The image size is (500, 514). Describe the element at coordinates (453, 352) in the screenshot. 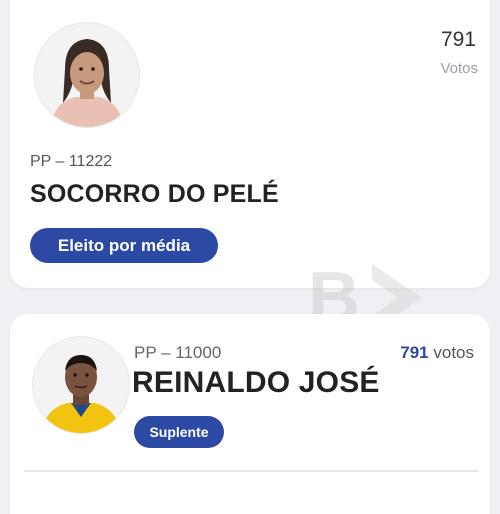

I see `vote-count-label: votos` at that location.